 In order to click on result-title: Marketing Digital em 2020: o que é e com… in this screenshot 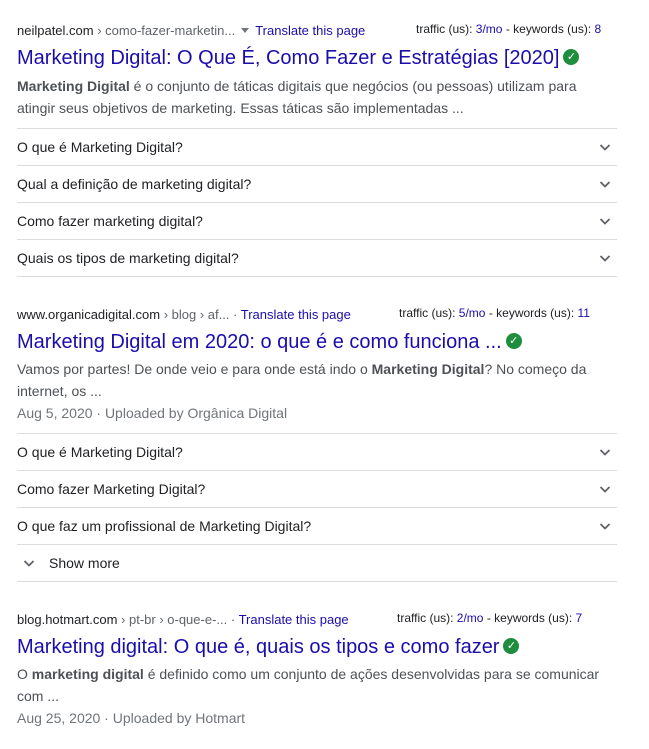, I will do `click(269, 342)`.